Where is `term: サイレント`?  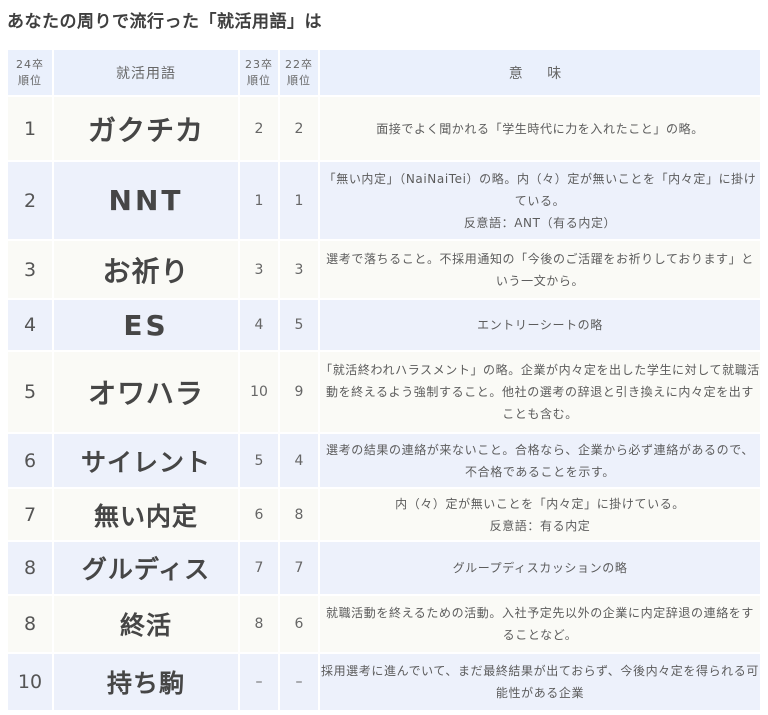 term: サイレント is located at coordinates (146, 460).